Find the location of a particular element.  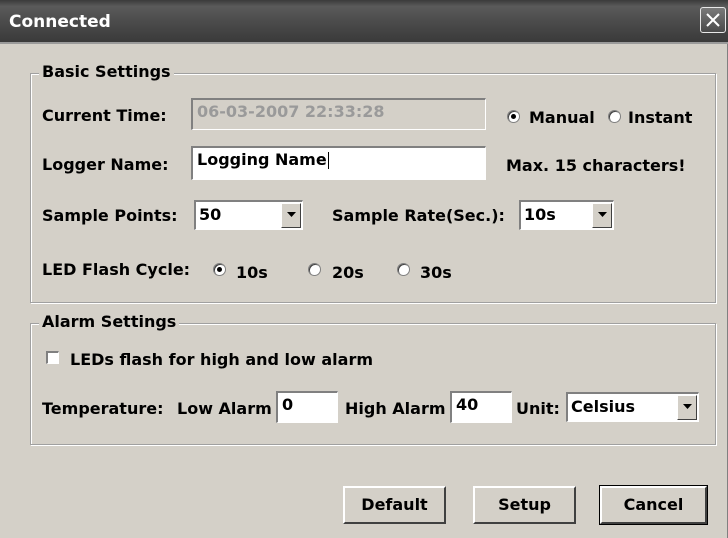

logger-name-hint: Max. 15 characters! is located at coordinates (596, 165).